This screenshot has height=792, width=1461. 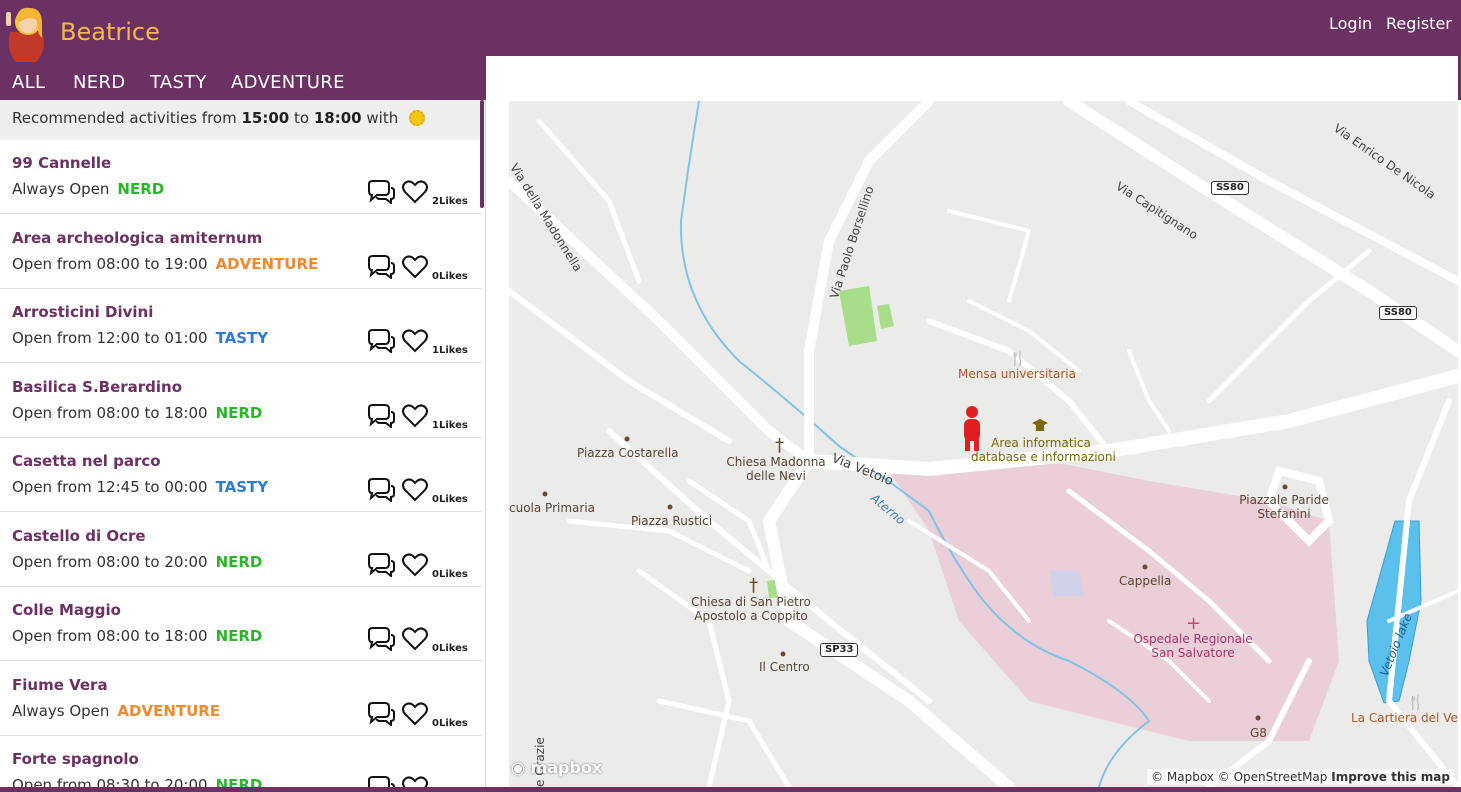 I want to click on beatrice-logo, so click(x=25, y=34).